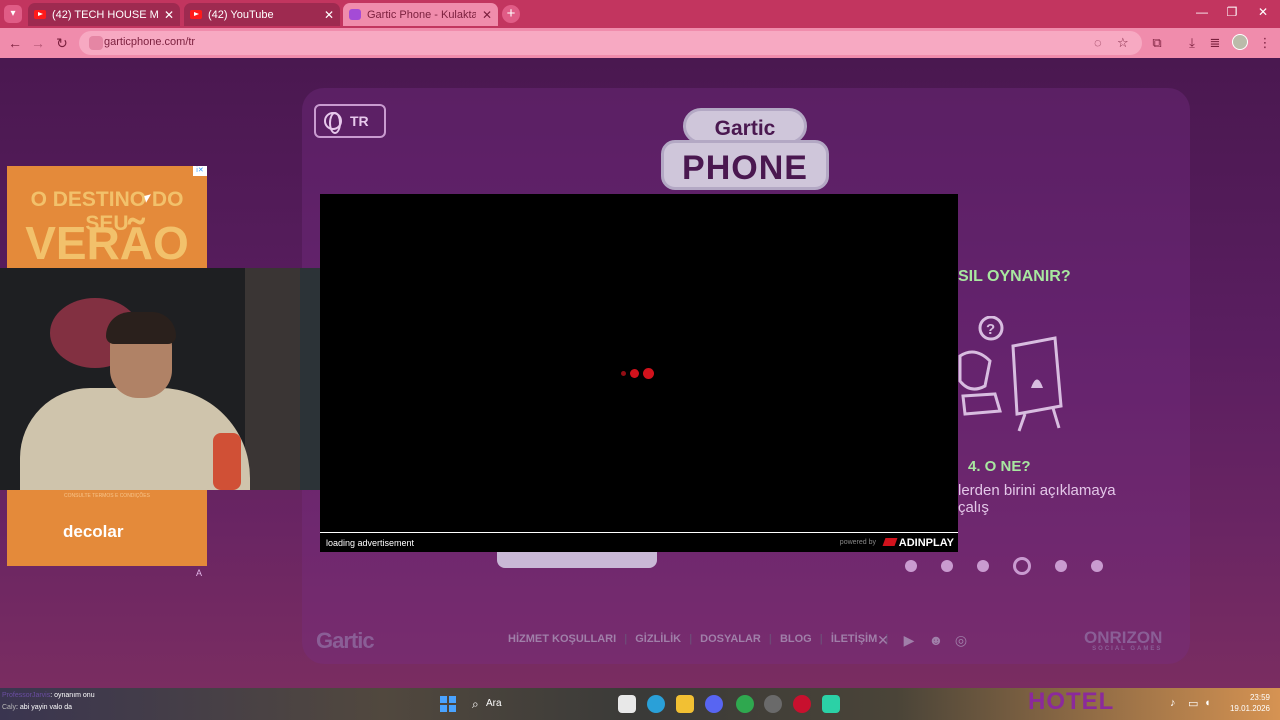 The height and width of the screenshot is (720, 1280). I want to click on obs-icon, so click(802, 704).